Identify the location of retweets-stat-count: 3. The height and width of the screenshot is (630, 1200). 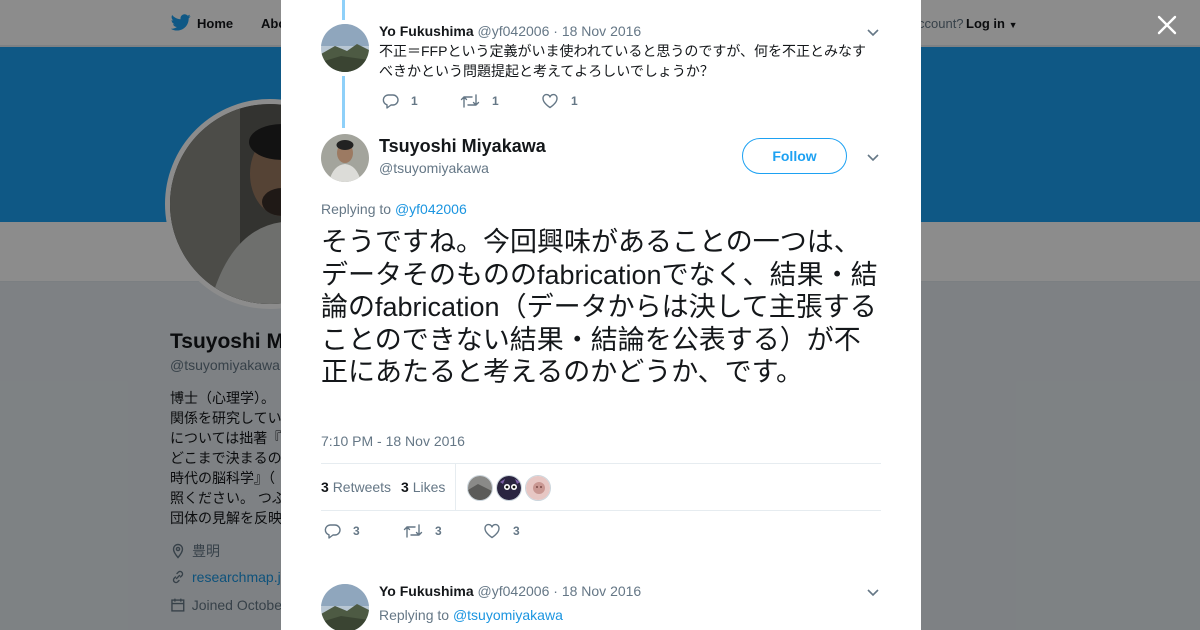
(325, 487).